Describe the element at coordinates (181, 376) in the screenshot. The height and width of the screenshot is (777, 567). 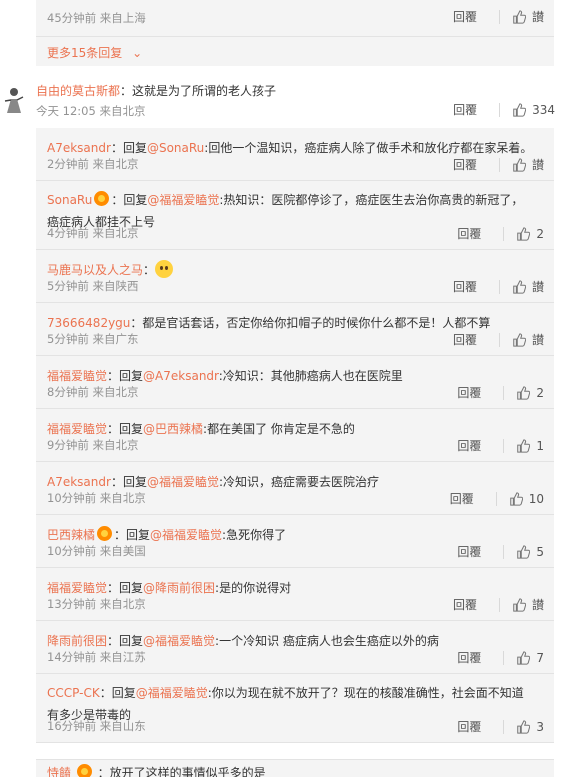
I see `mention-link: @A7eksandr` at that location.